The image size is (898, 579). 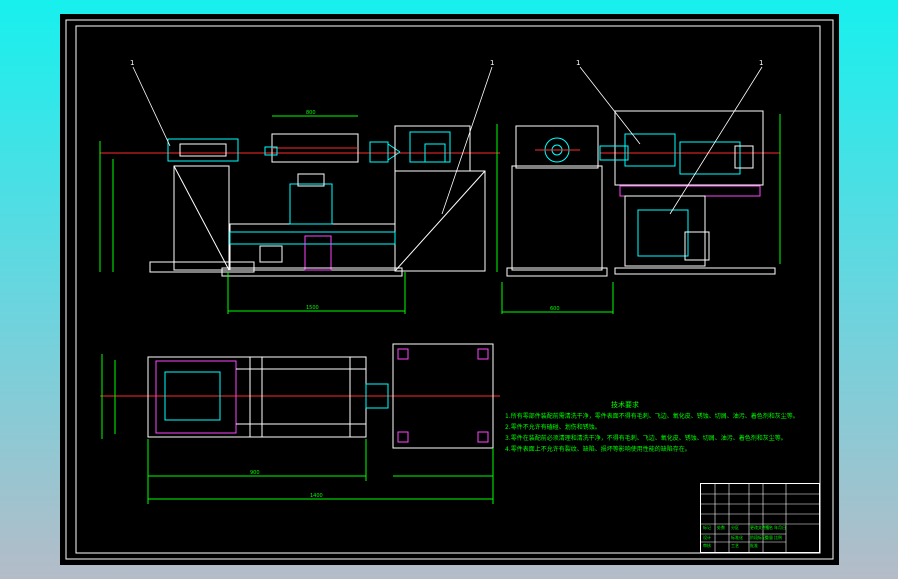 I want to click on balloon-4: 1, so click(x=761, y=63).